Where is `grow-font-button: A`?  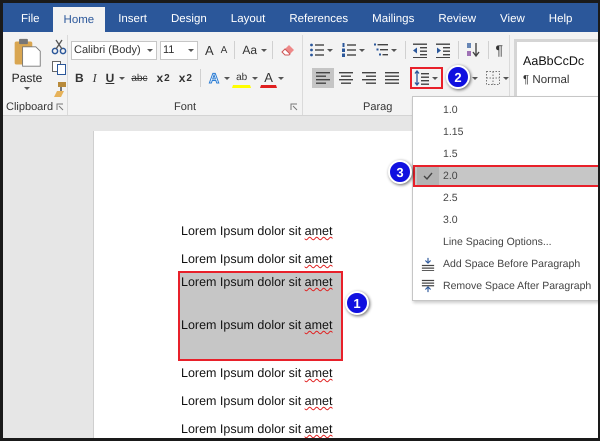 grow-font-button: A is located at coordinates (209, 50).